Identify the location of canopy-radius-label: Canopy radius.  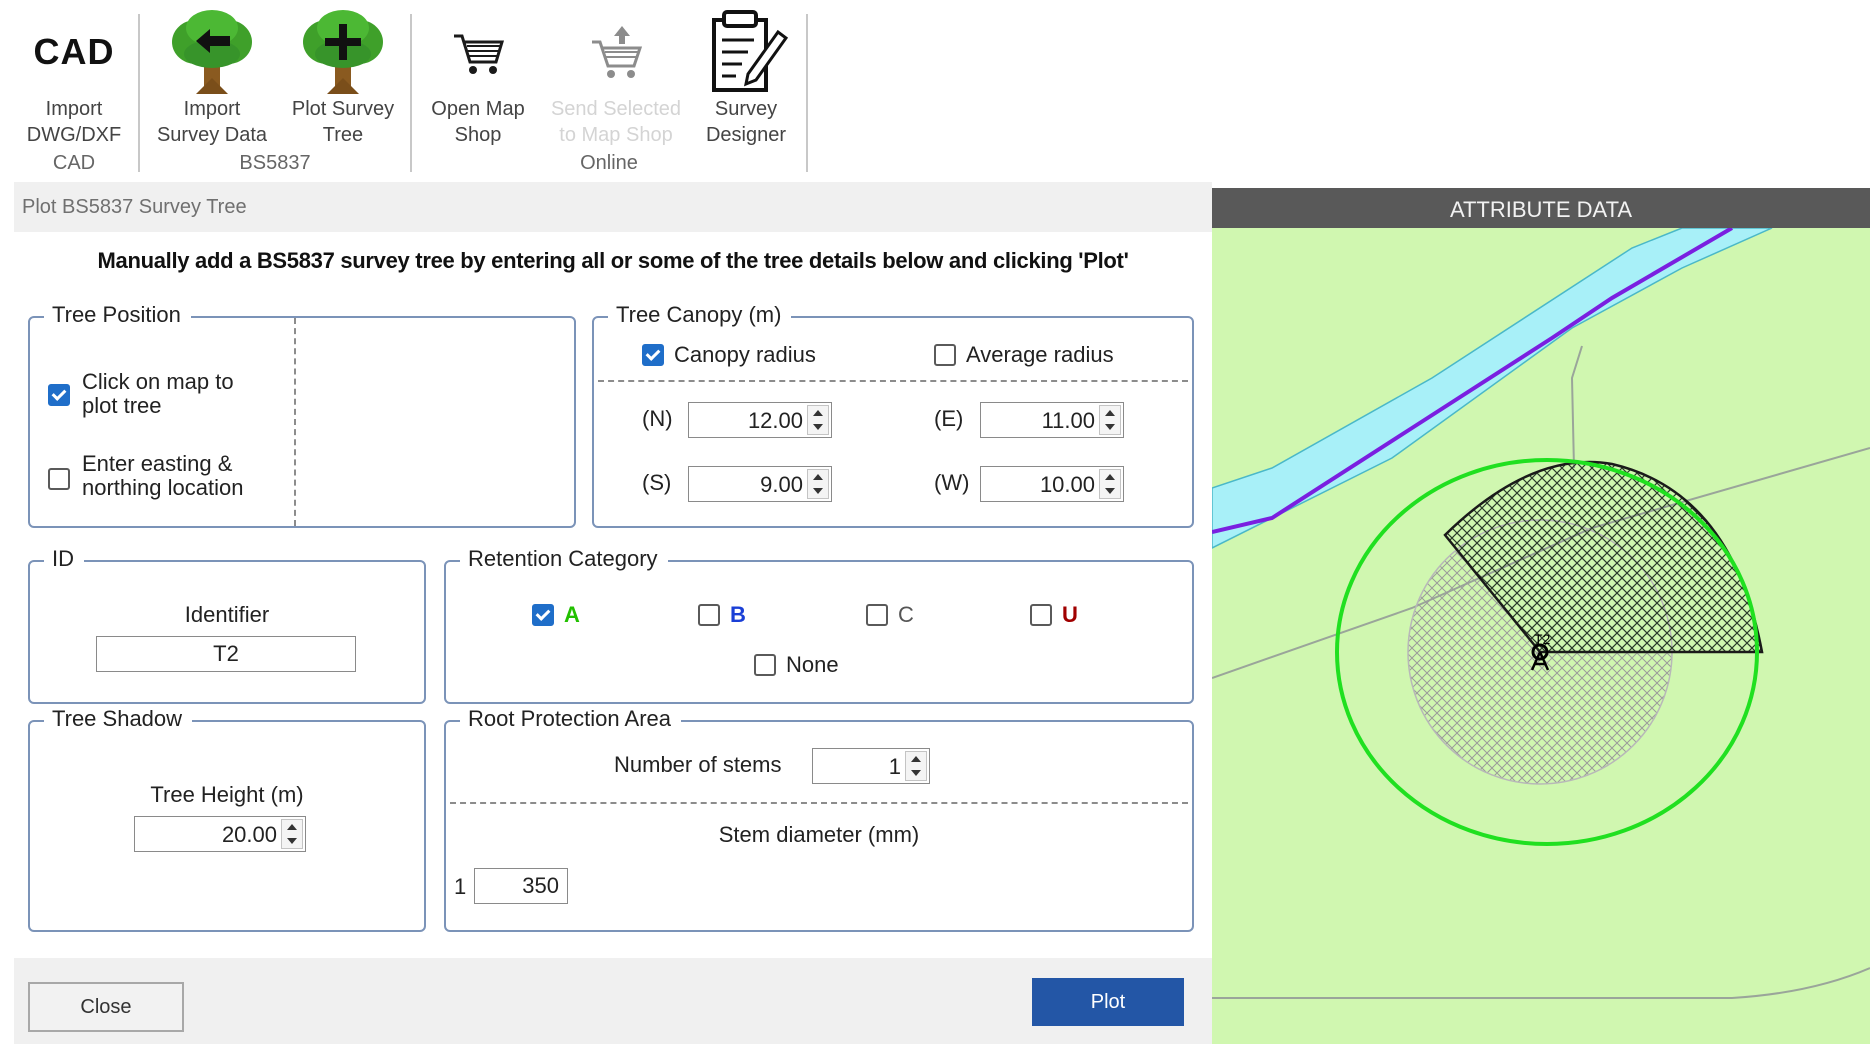
(745, 354).